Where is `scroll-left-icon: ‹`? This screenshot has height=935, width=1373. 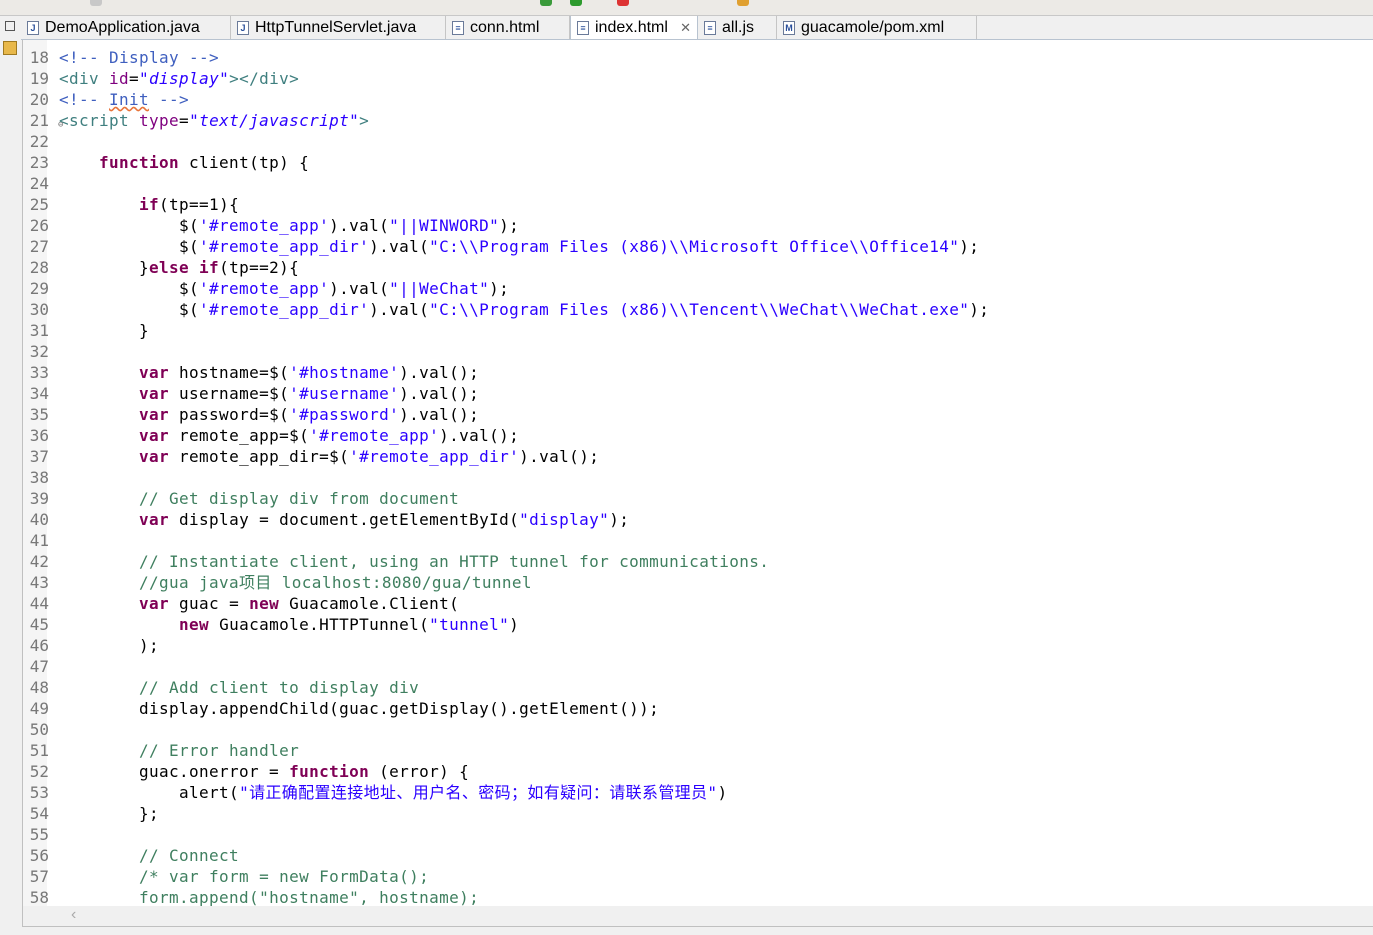
scroll-left-icon: ‹ is located at coordinates (73, 915).